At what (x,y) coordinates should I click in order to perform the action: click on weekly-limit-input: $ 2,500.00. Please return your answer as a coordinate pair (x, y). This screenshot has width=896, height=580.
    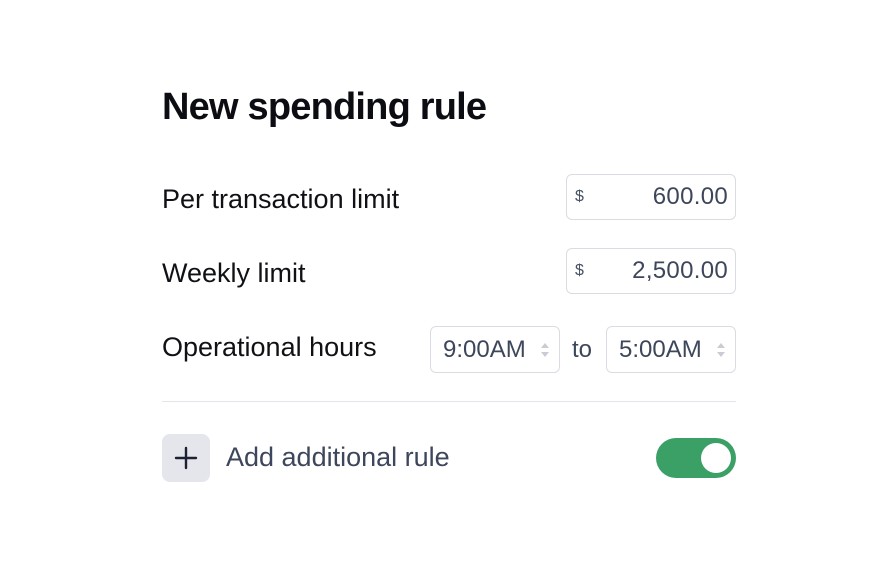
    Looking at the image, I should click on (651, 271).